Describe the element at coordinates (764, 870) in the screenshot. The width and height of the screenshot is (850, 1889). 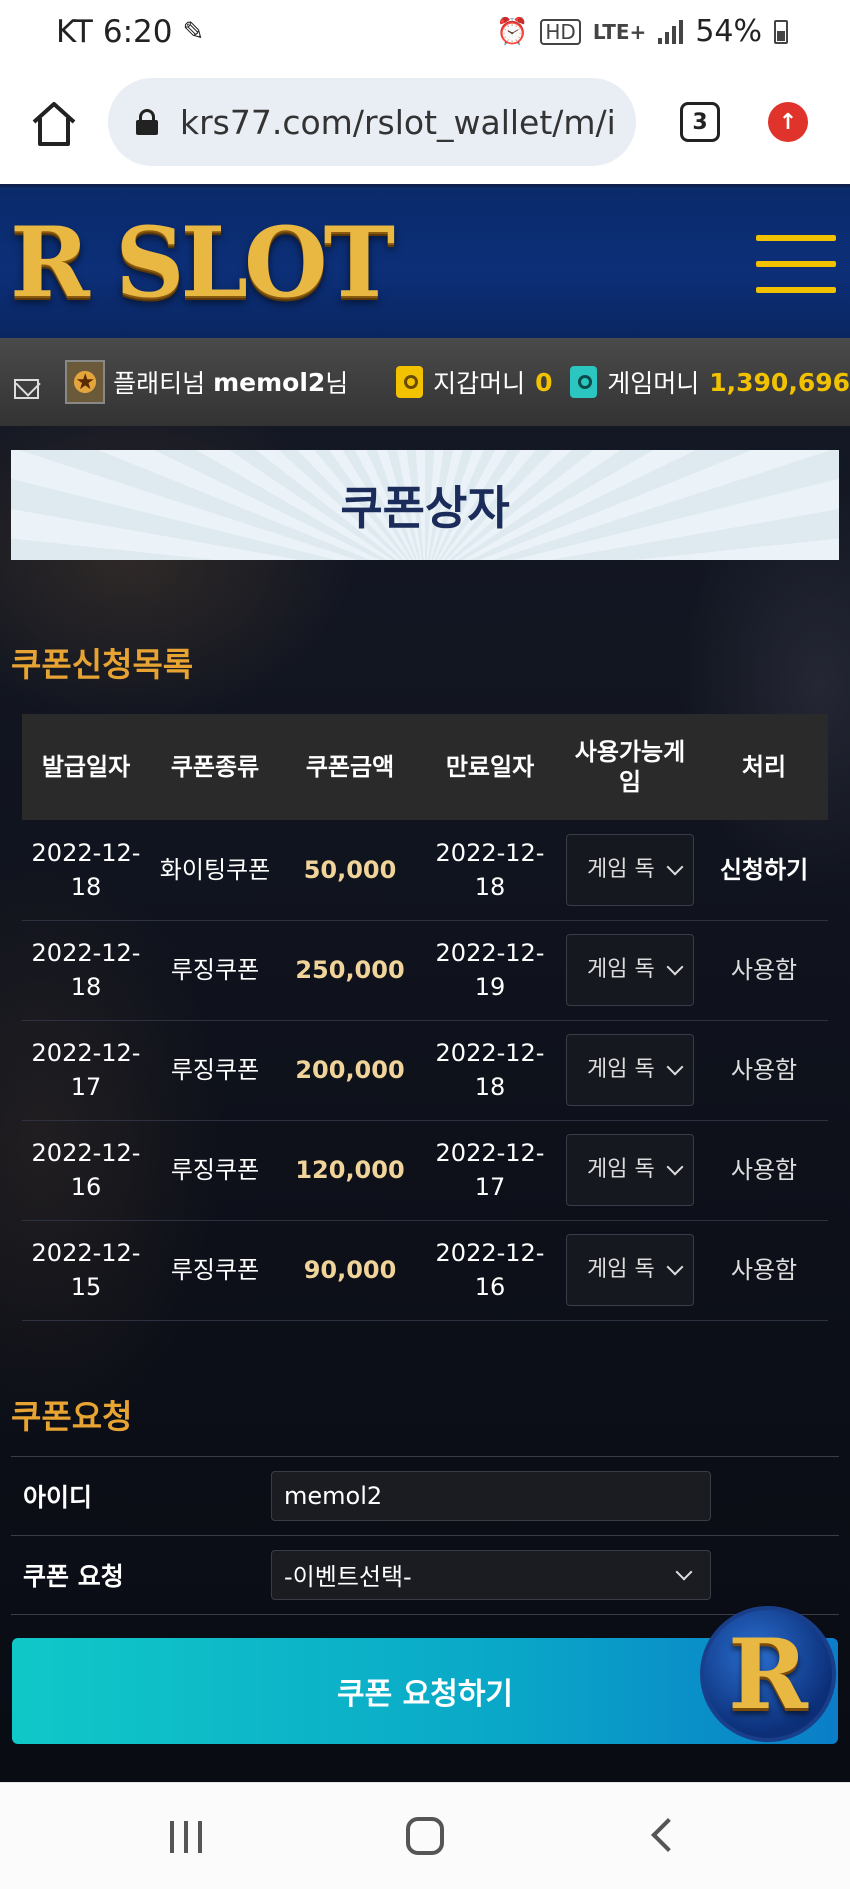
I see `apply-link: 신청하기` at that location.